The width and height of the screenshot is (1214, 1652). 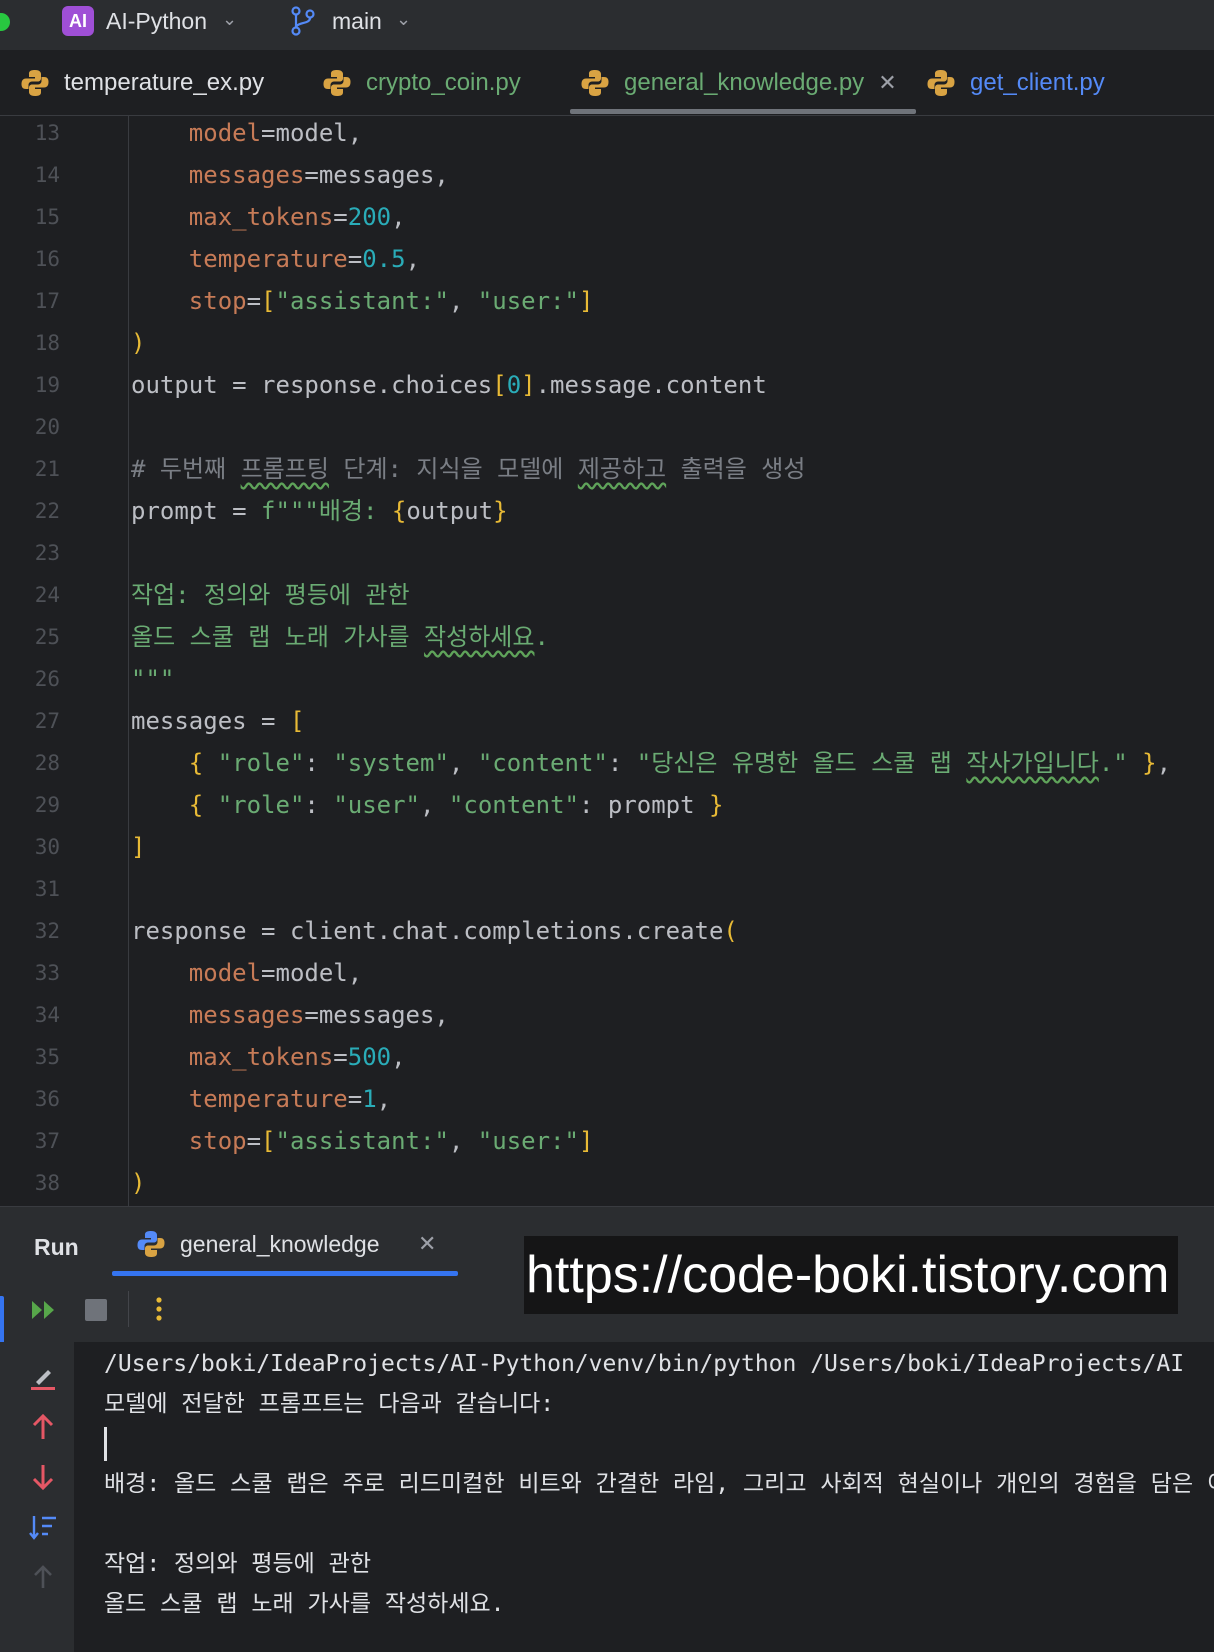 I want to click on git-branch-icon, so click(x=303, y=21).